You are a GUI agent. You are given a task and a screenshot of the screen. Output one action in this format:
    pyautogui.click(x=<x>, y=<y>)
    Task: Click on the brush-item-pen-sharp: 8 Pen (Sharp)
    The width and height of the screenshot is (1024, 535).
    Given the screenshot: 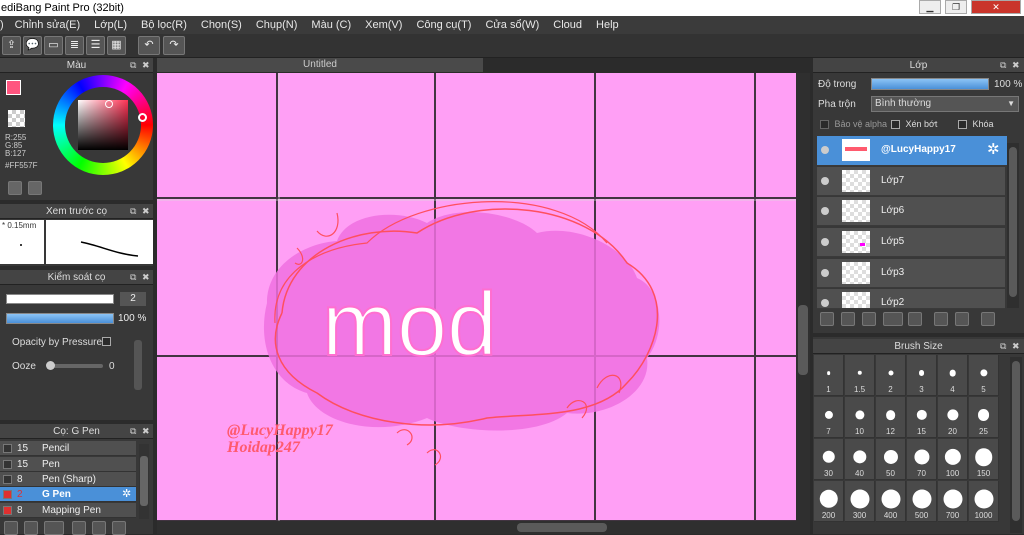 What is the action you would take?
    pyautogui.click(x=68, y=479)
    